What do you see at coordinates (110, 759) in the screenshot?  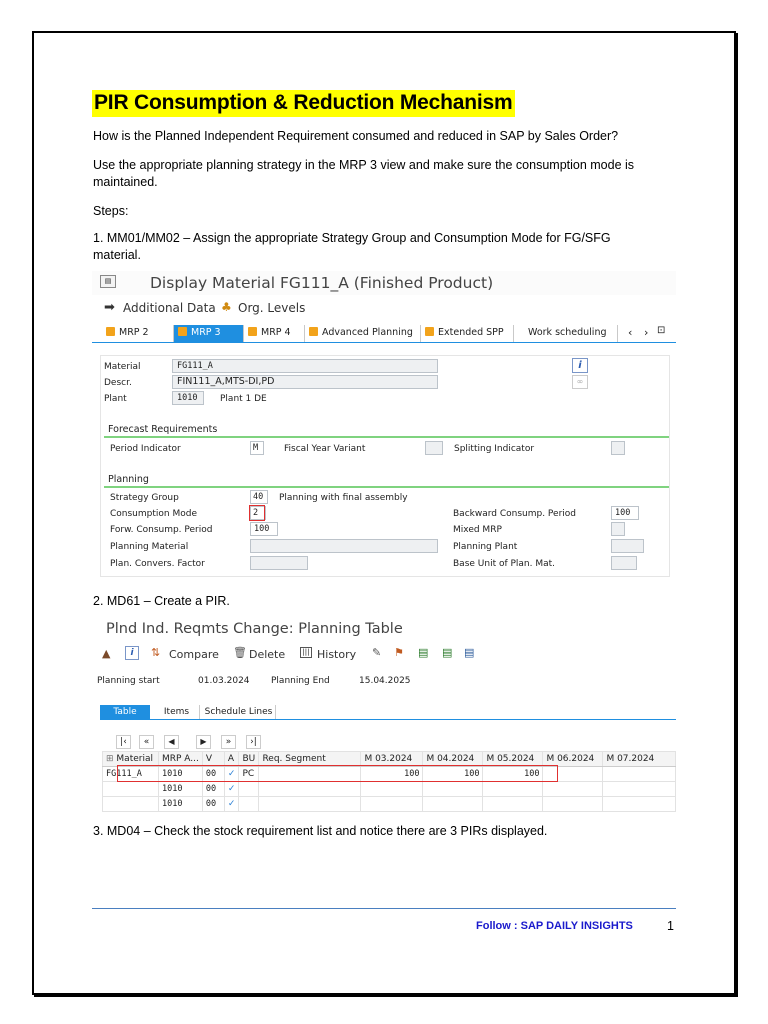 I see `select-all-icon: ⊞` at bounding box center [110, 759].